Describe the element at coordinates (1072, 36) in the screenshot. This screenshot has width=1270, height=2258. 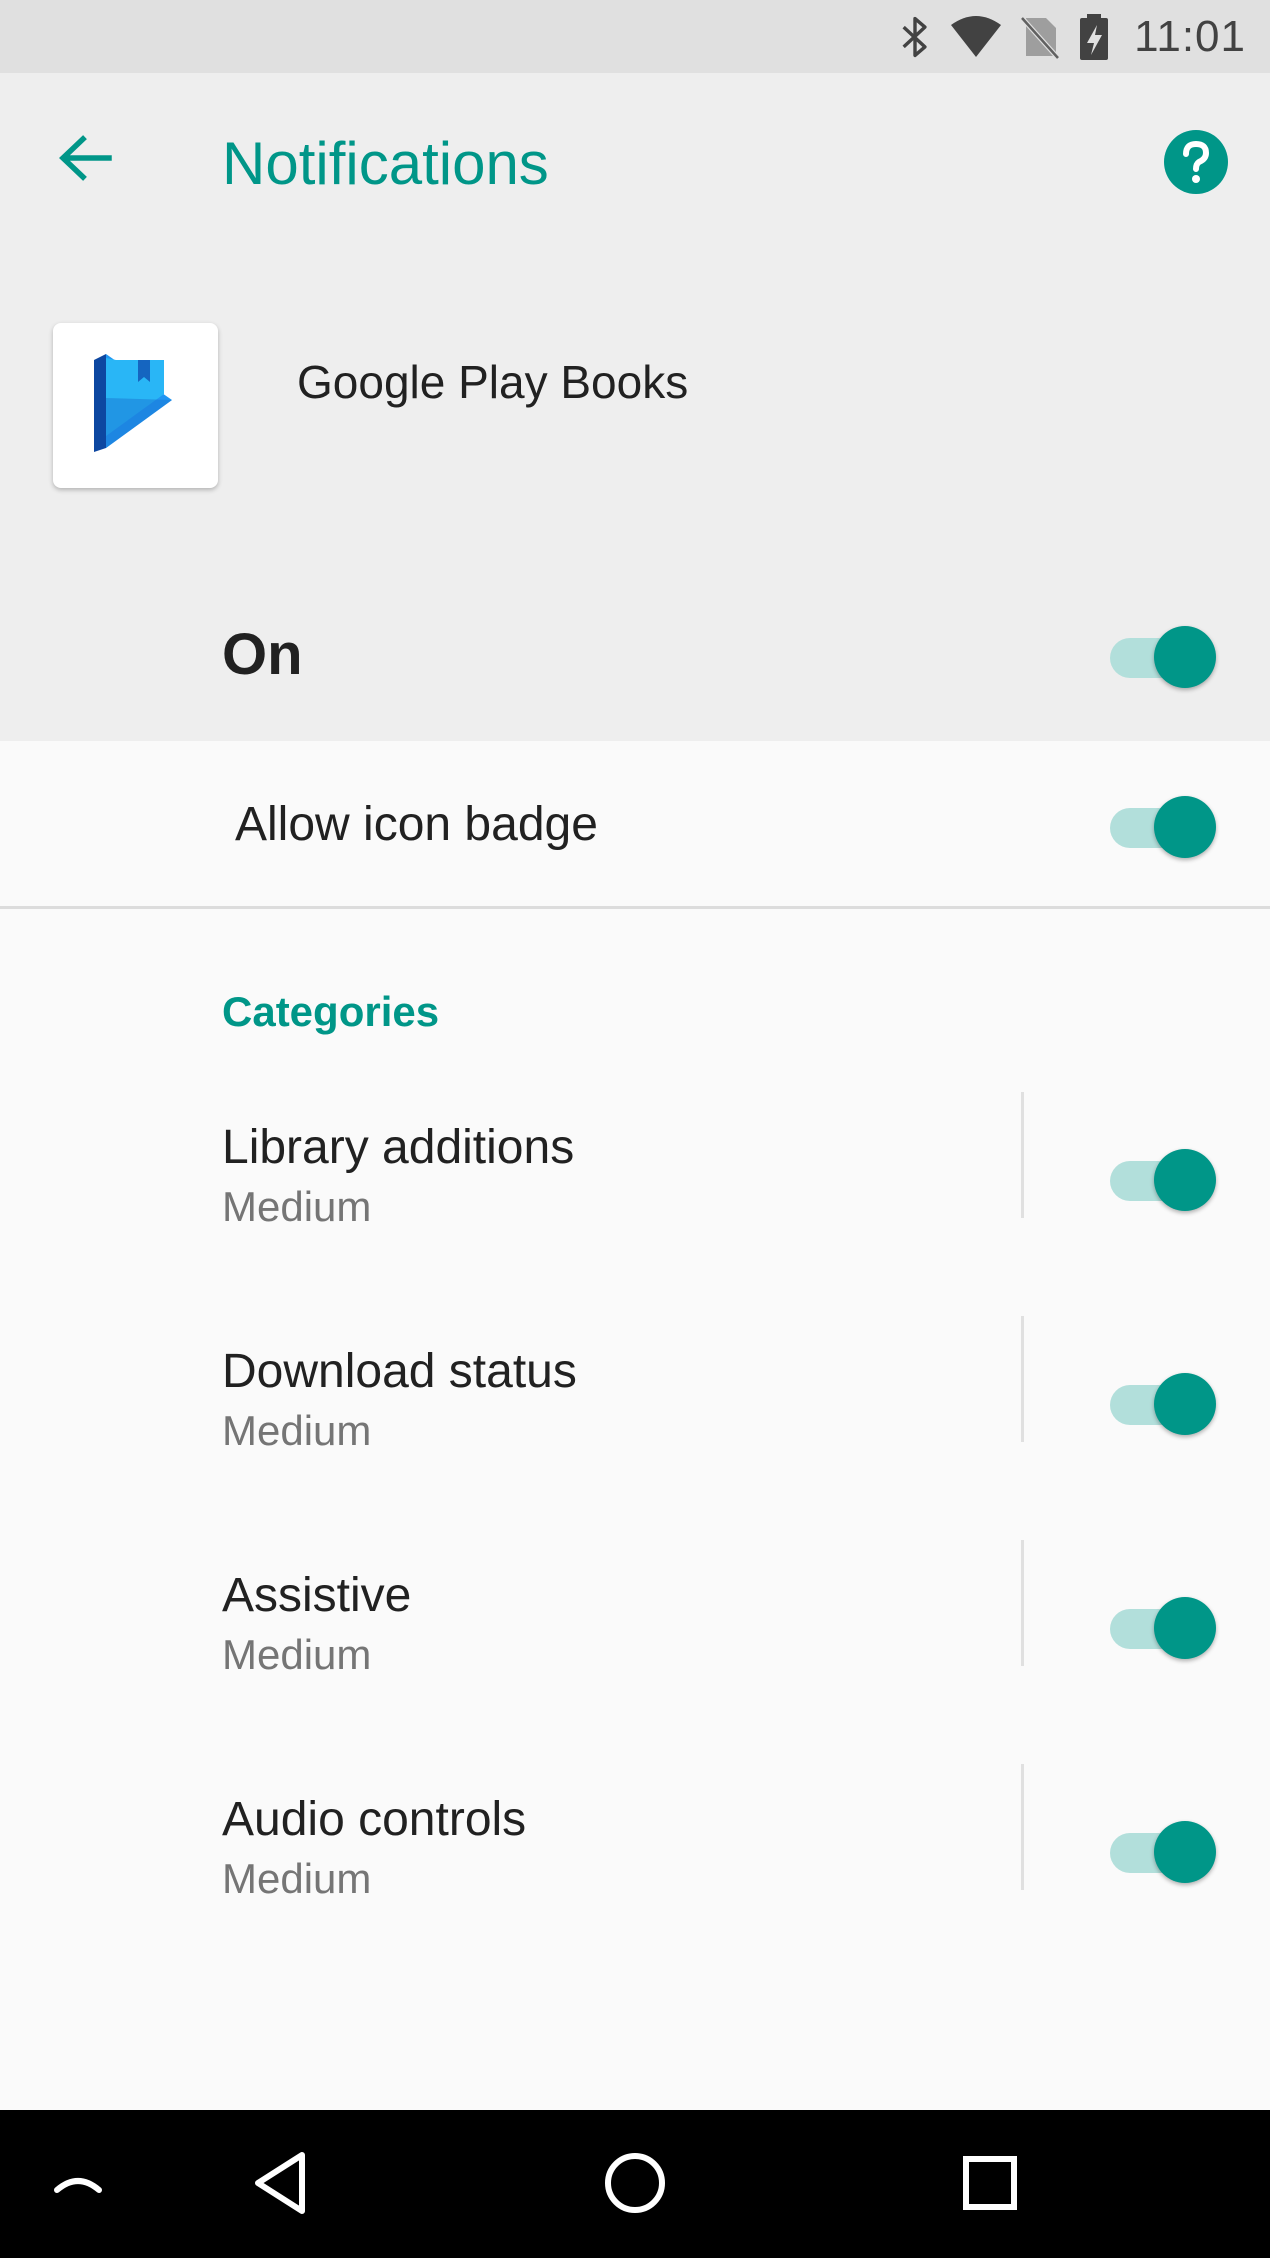
I see `status-icons: 11:01` at that location.